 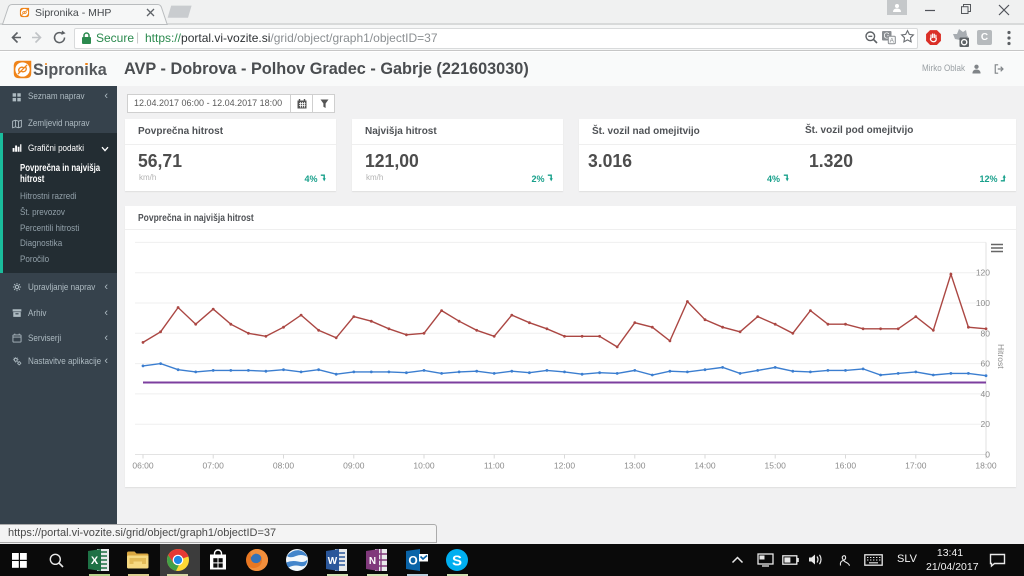 I want to click on svg-text: 07:00, so click(x=214, y=466).